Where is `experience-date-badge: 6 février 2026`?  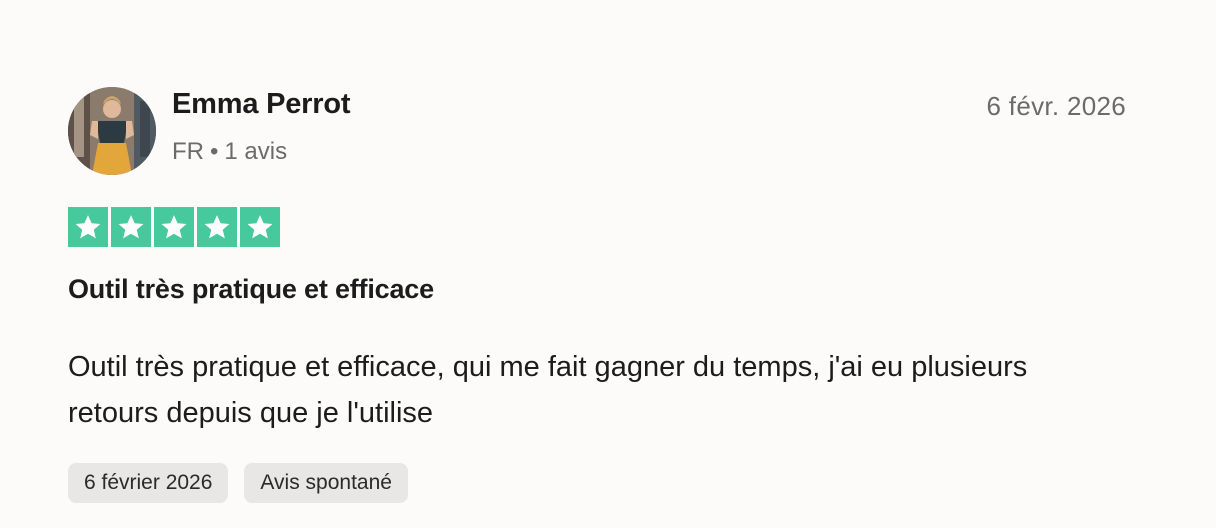 experience-date-badge: 6 février 2026 is located at coordinates (148, 483).